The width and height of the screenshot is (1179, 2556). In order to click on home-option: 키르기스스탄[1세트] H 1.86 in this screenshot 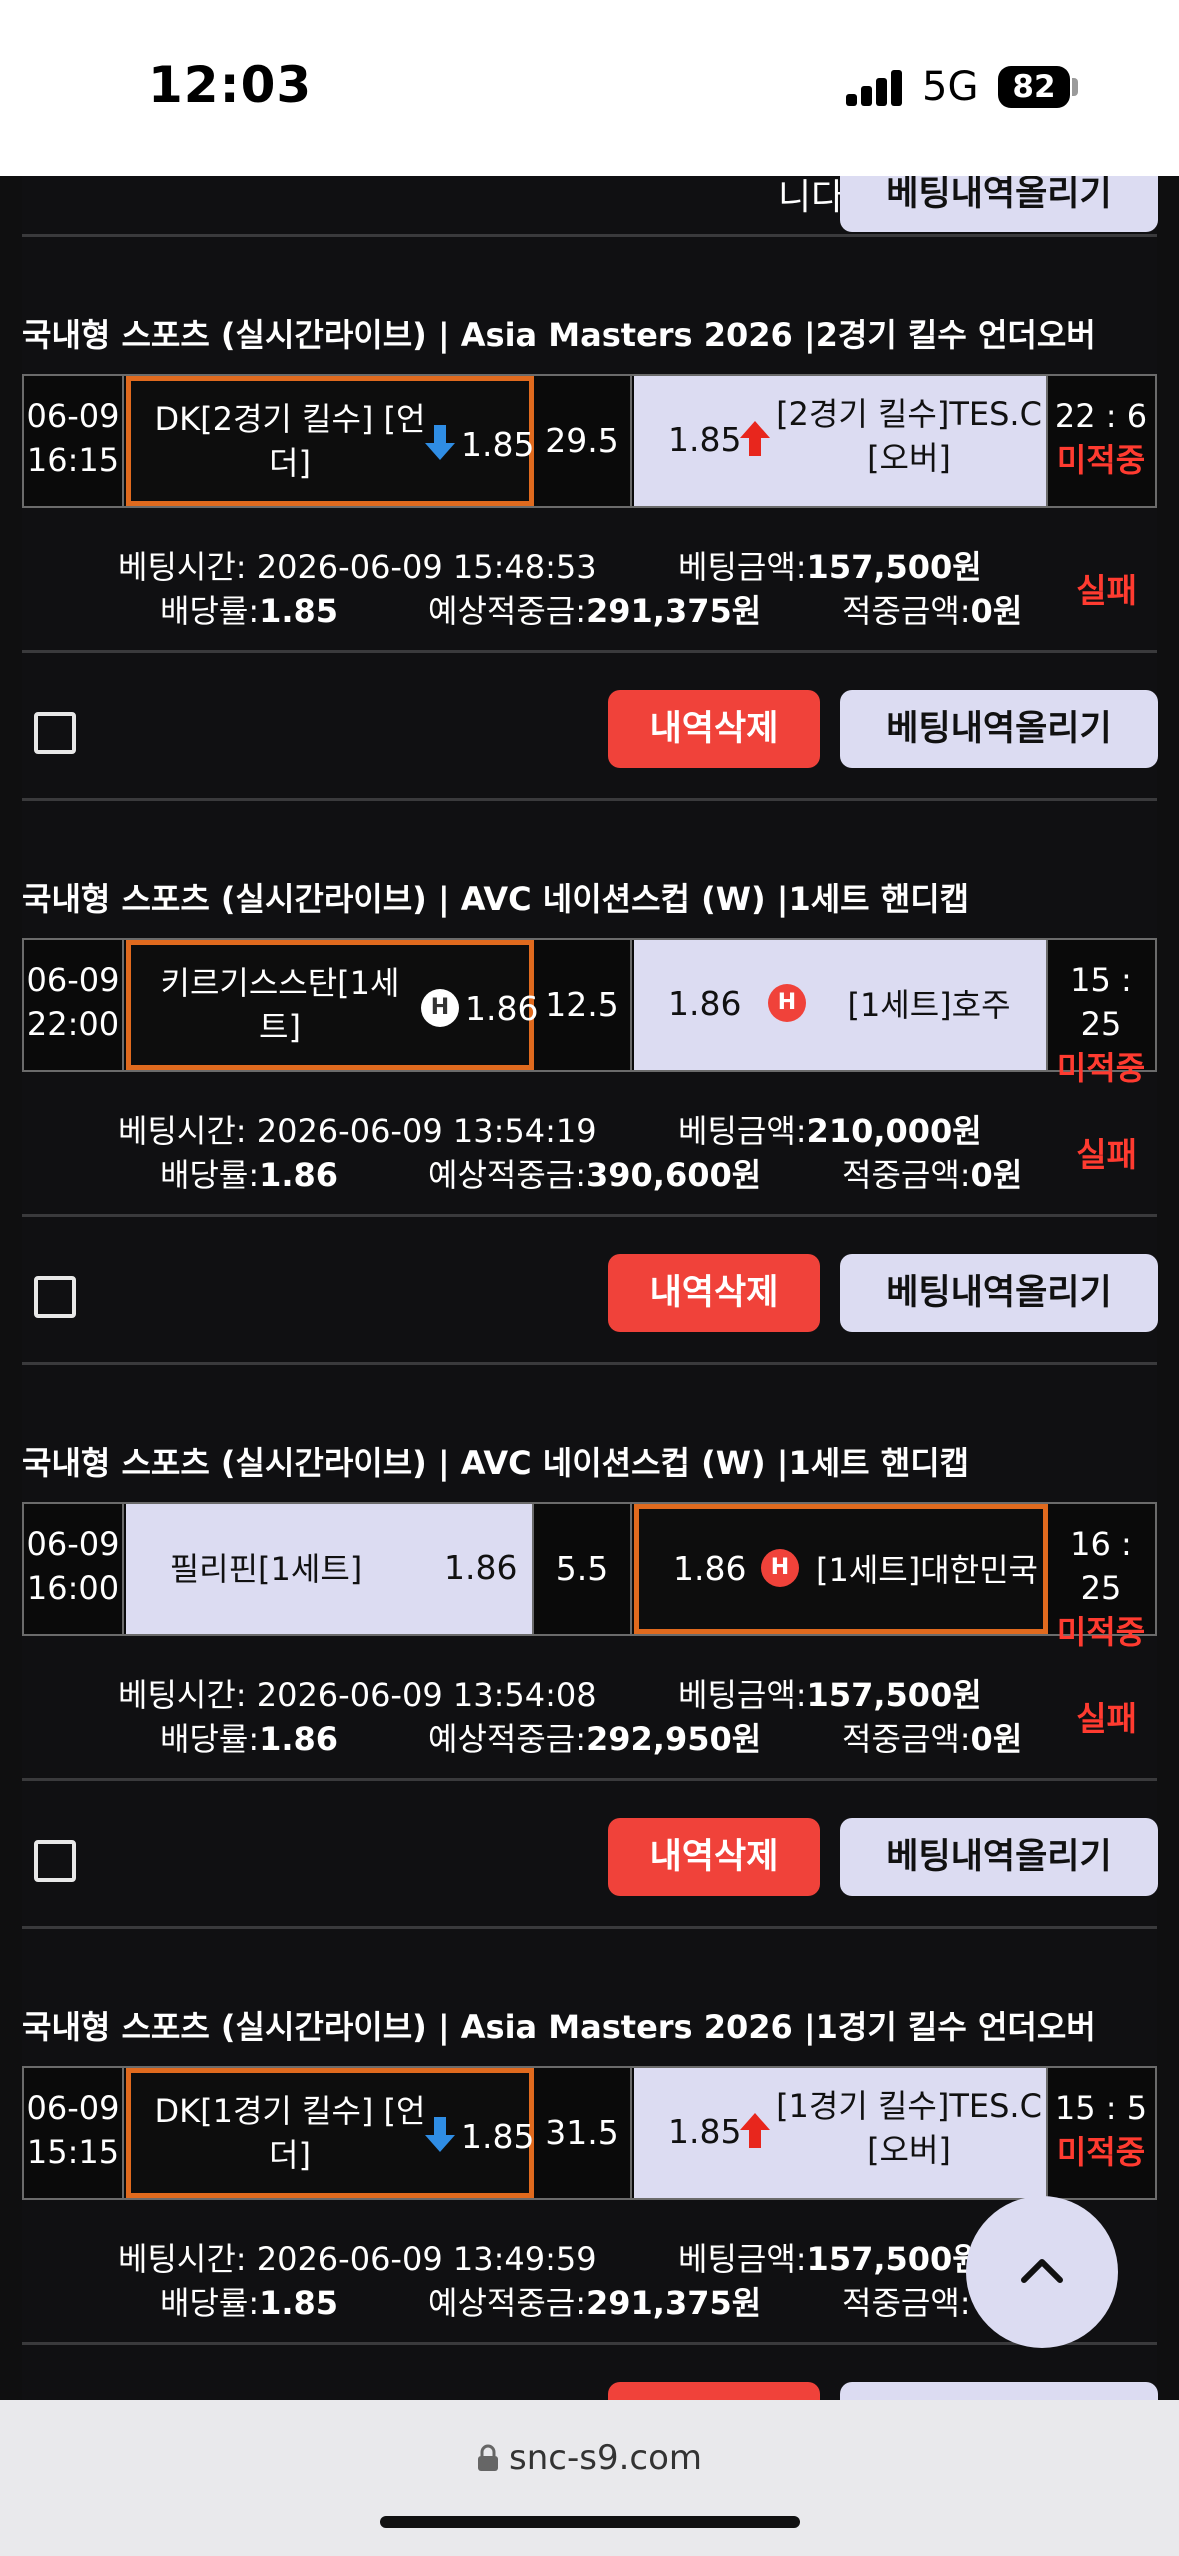, I will do `click(332, 1005)`.